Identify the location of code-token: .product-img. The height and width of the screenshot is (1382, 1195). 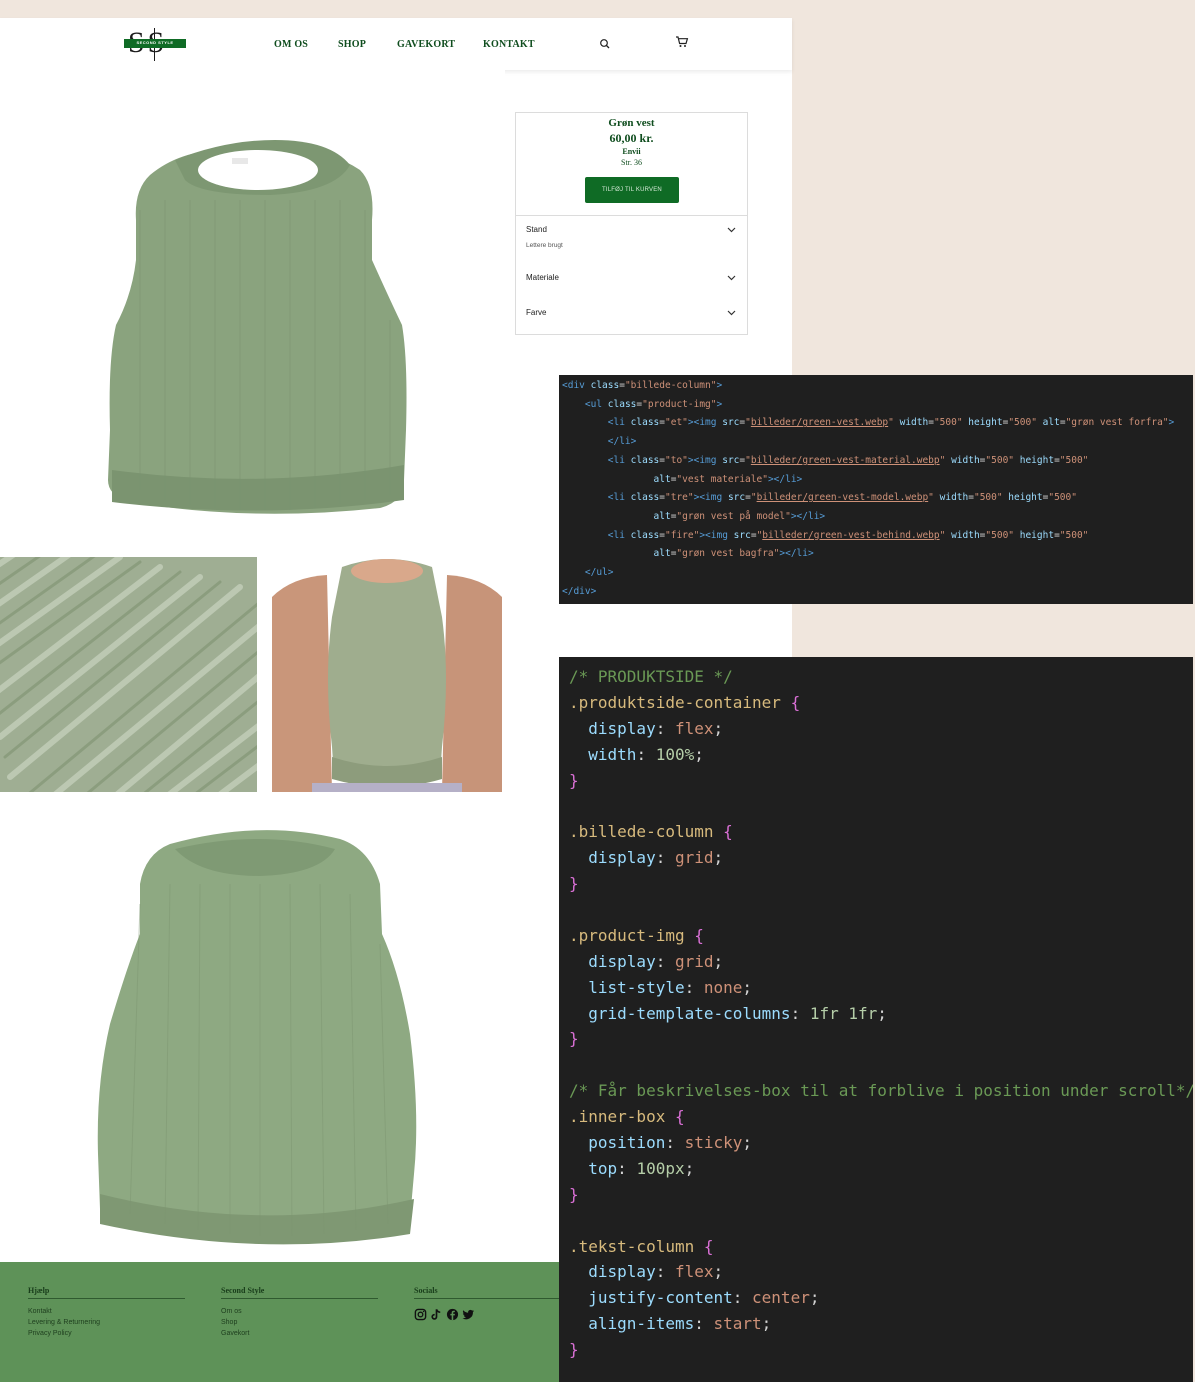
(632, 935).